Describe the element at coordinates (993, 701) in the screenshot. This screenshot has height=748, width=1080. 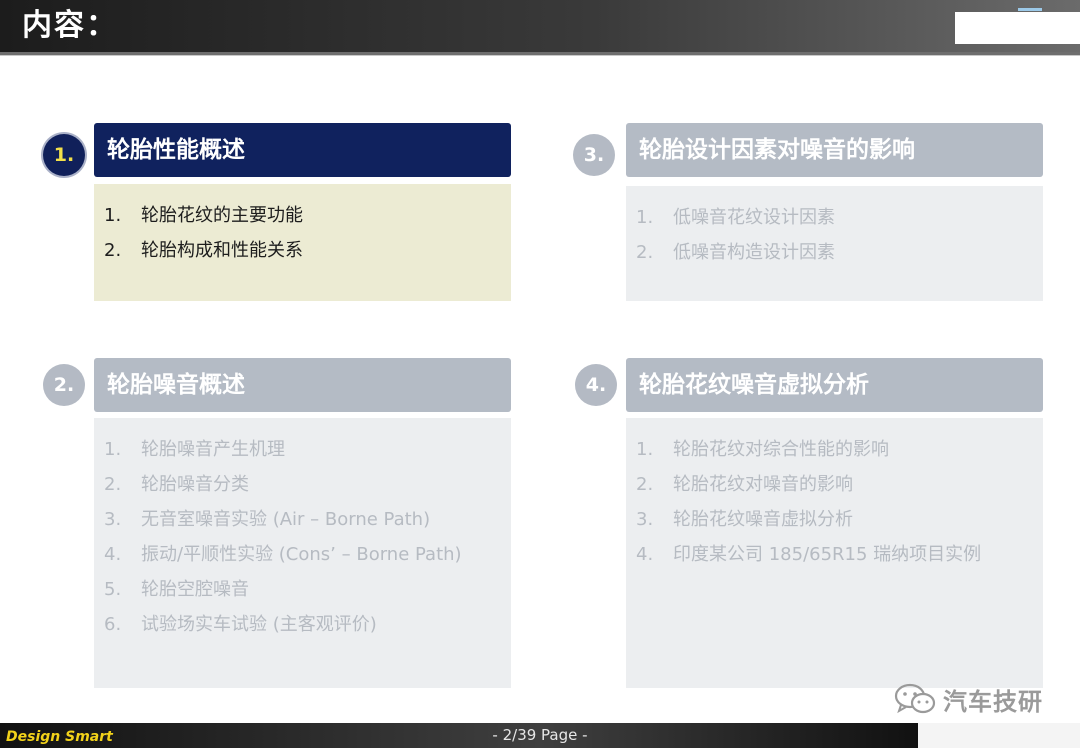
I see `watermark-text: 汽车技研` at that location.